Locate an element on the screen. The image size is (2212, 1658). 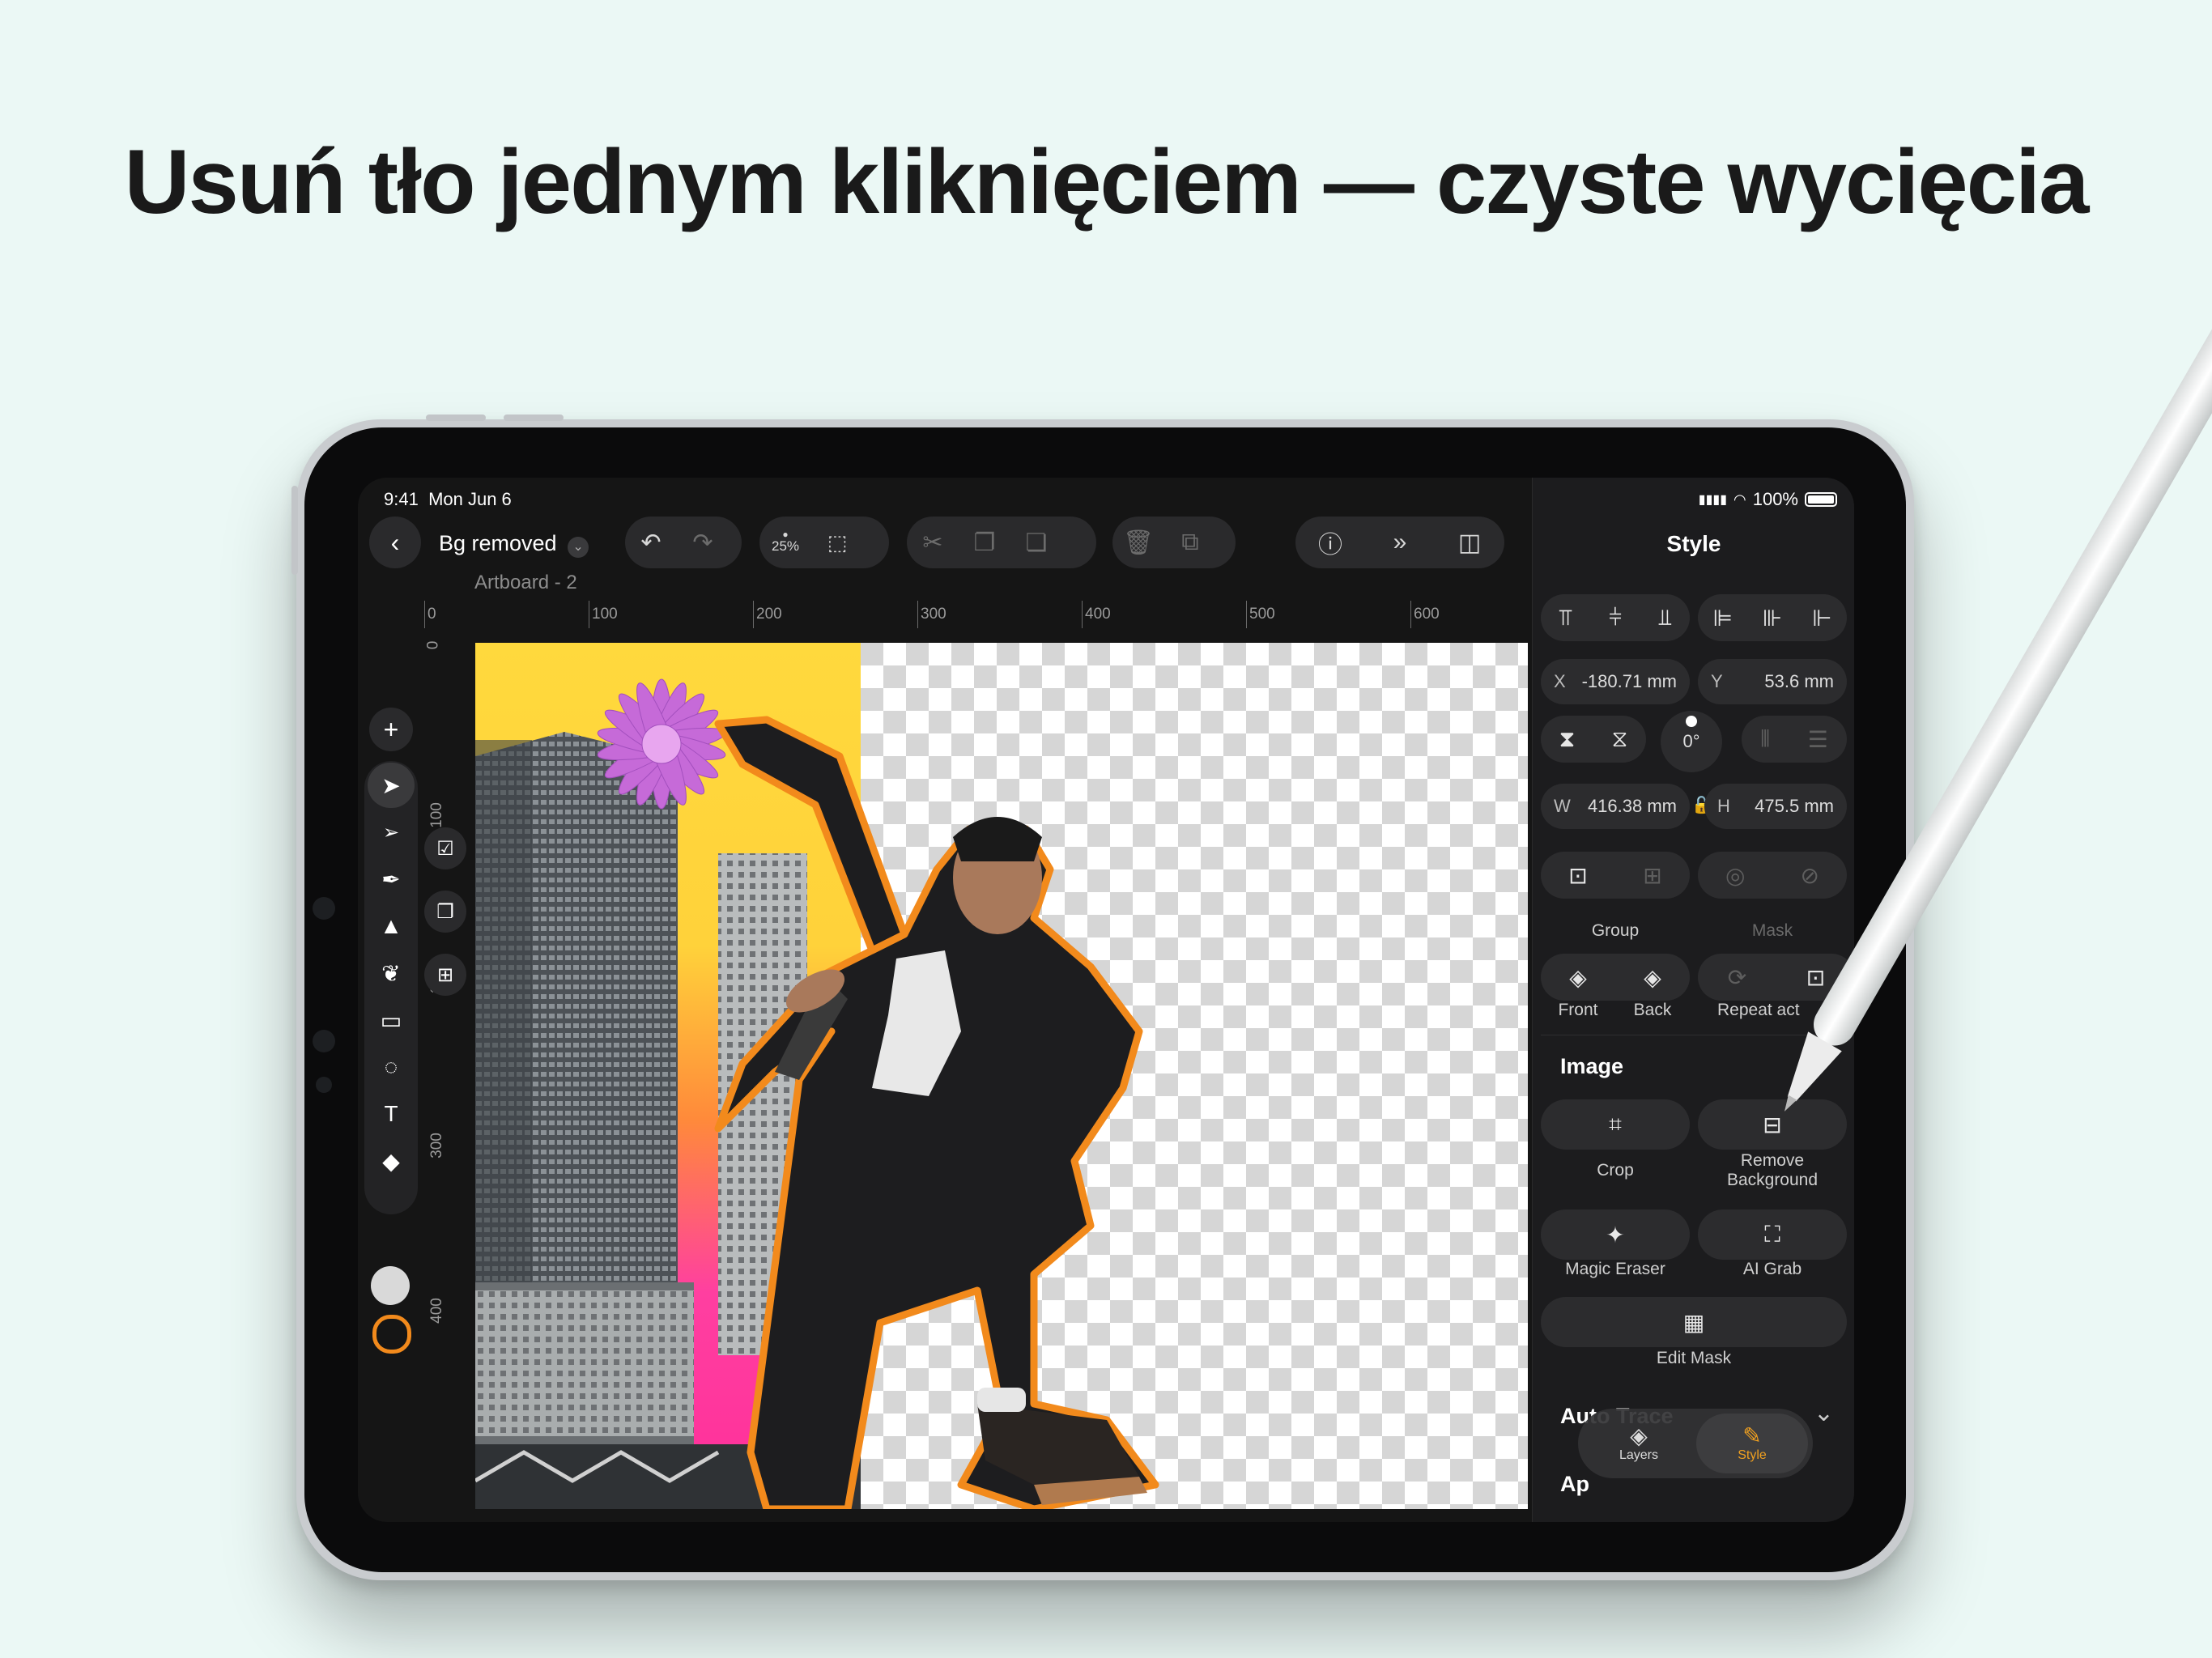
ai-grab-button: ⛶ is located at coordinates (1773, 1234).